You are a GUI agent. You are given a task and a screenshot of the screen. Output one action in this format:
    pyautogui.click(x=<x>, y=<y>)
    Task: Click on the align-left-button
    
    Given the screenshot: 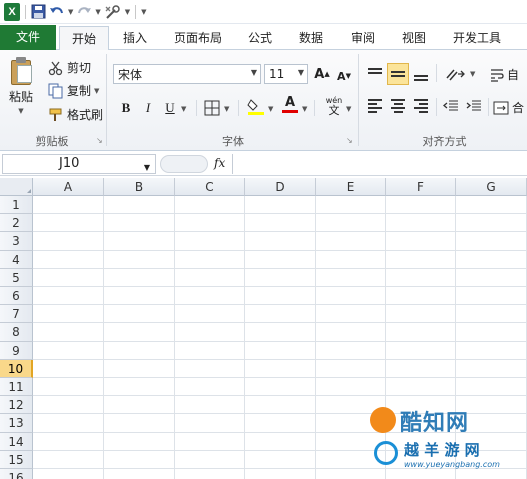 What is the action you would take?
    pyautogui.click(x=375, y=106)
    